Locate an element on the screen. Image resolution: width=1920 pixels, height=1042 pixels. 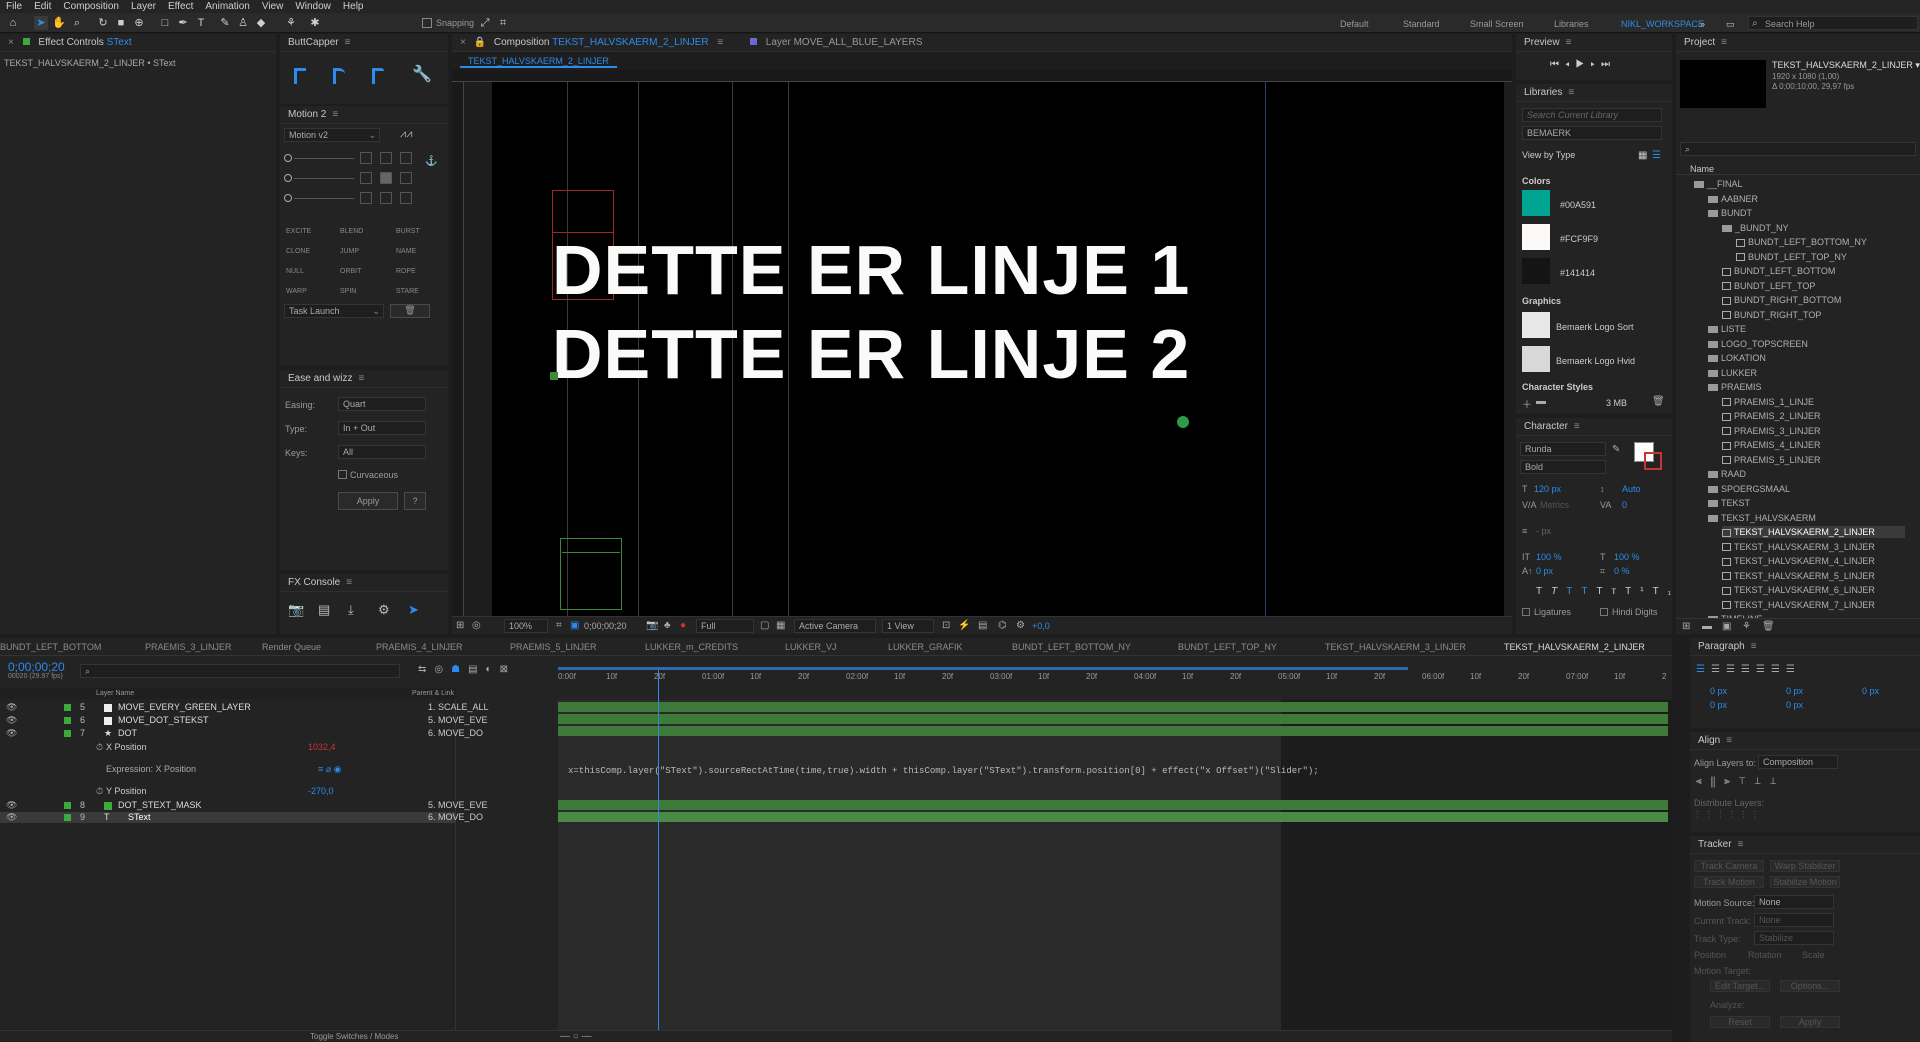
resolution-select: Full is located at coordinates (725, 626).